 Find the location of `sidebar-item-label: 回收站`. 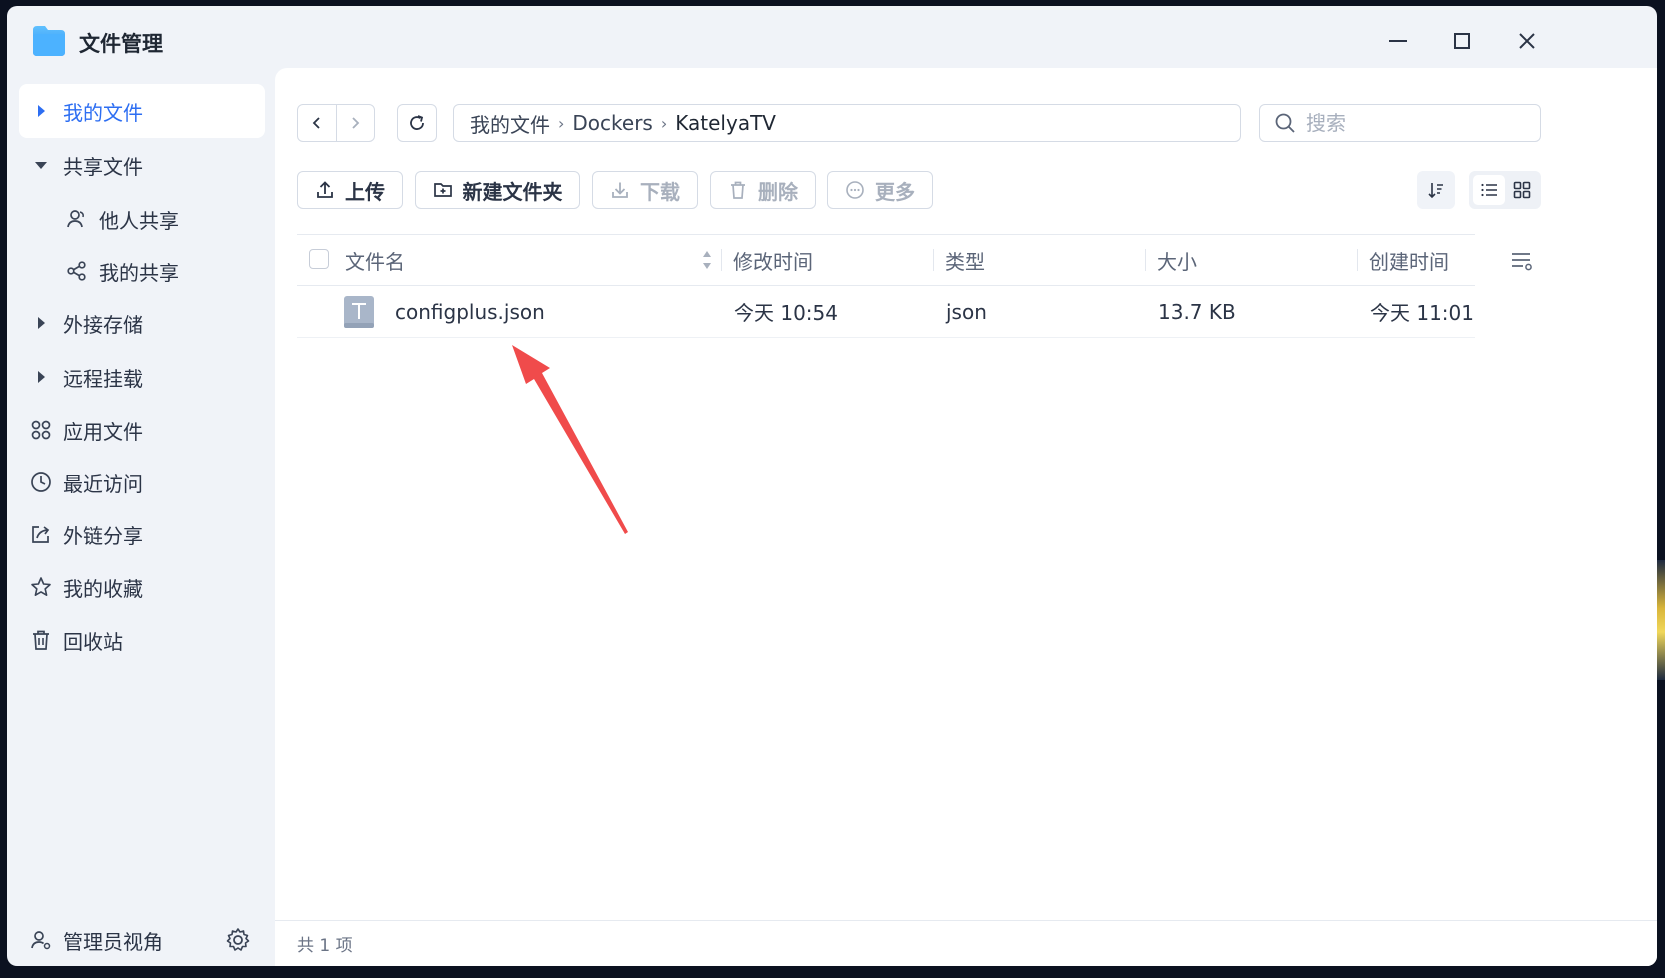

sidebar-item-label: 回收站 is located at coordinates (93, 641).